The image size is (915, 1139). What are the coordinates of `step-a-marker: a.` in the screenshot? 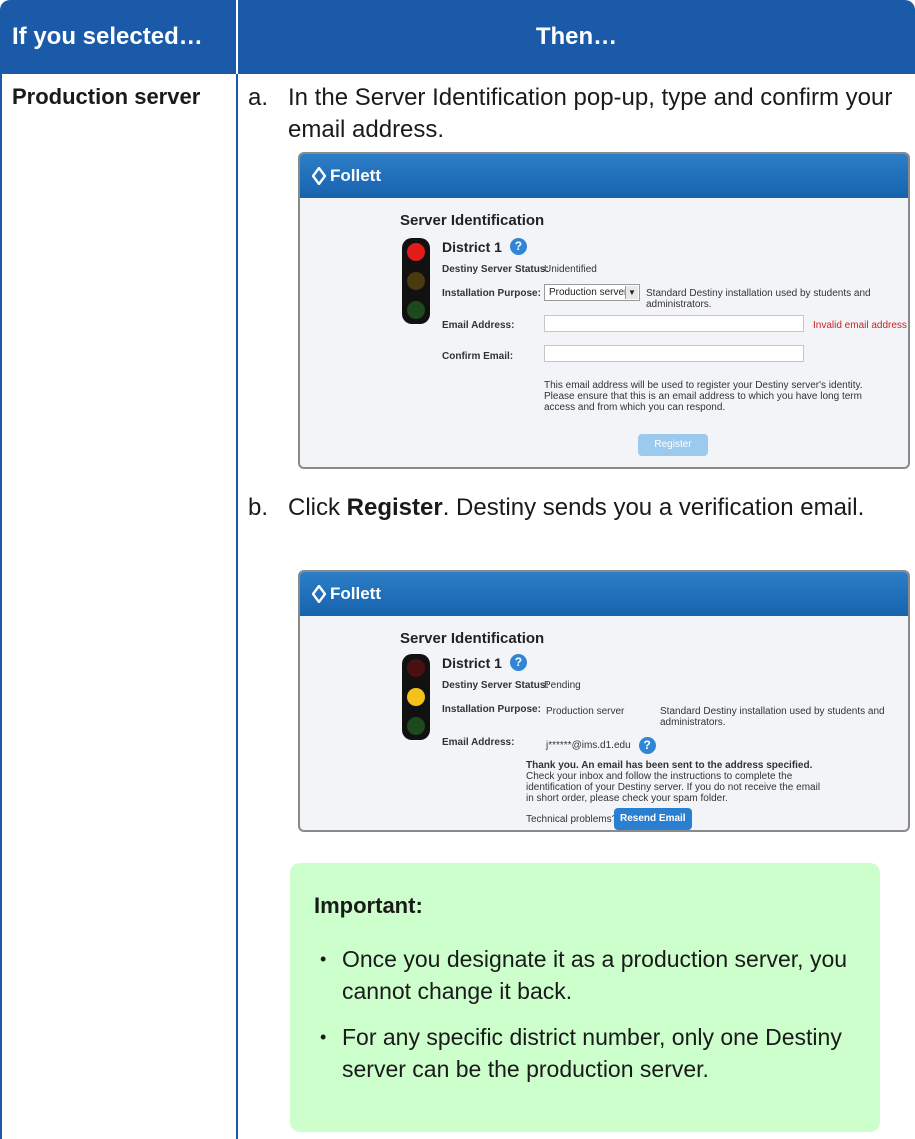 It's located at (258, 97).